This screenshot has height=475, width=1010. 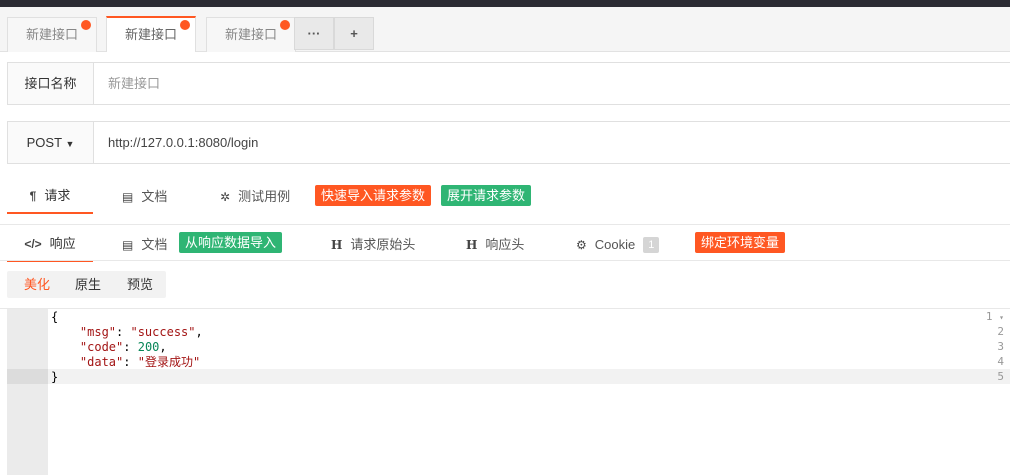 I want to click on code-line: "code": 200,, so click(x=123, y=347).